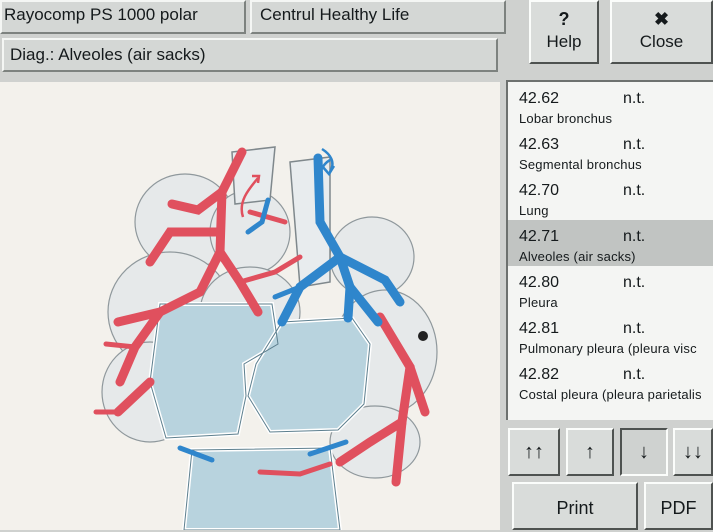  I want to click on organ-name: Pulmonary pleura (pleura visc, so click(608, 348).